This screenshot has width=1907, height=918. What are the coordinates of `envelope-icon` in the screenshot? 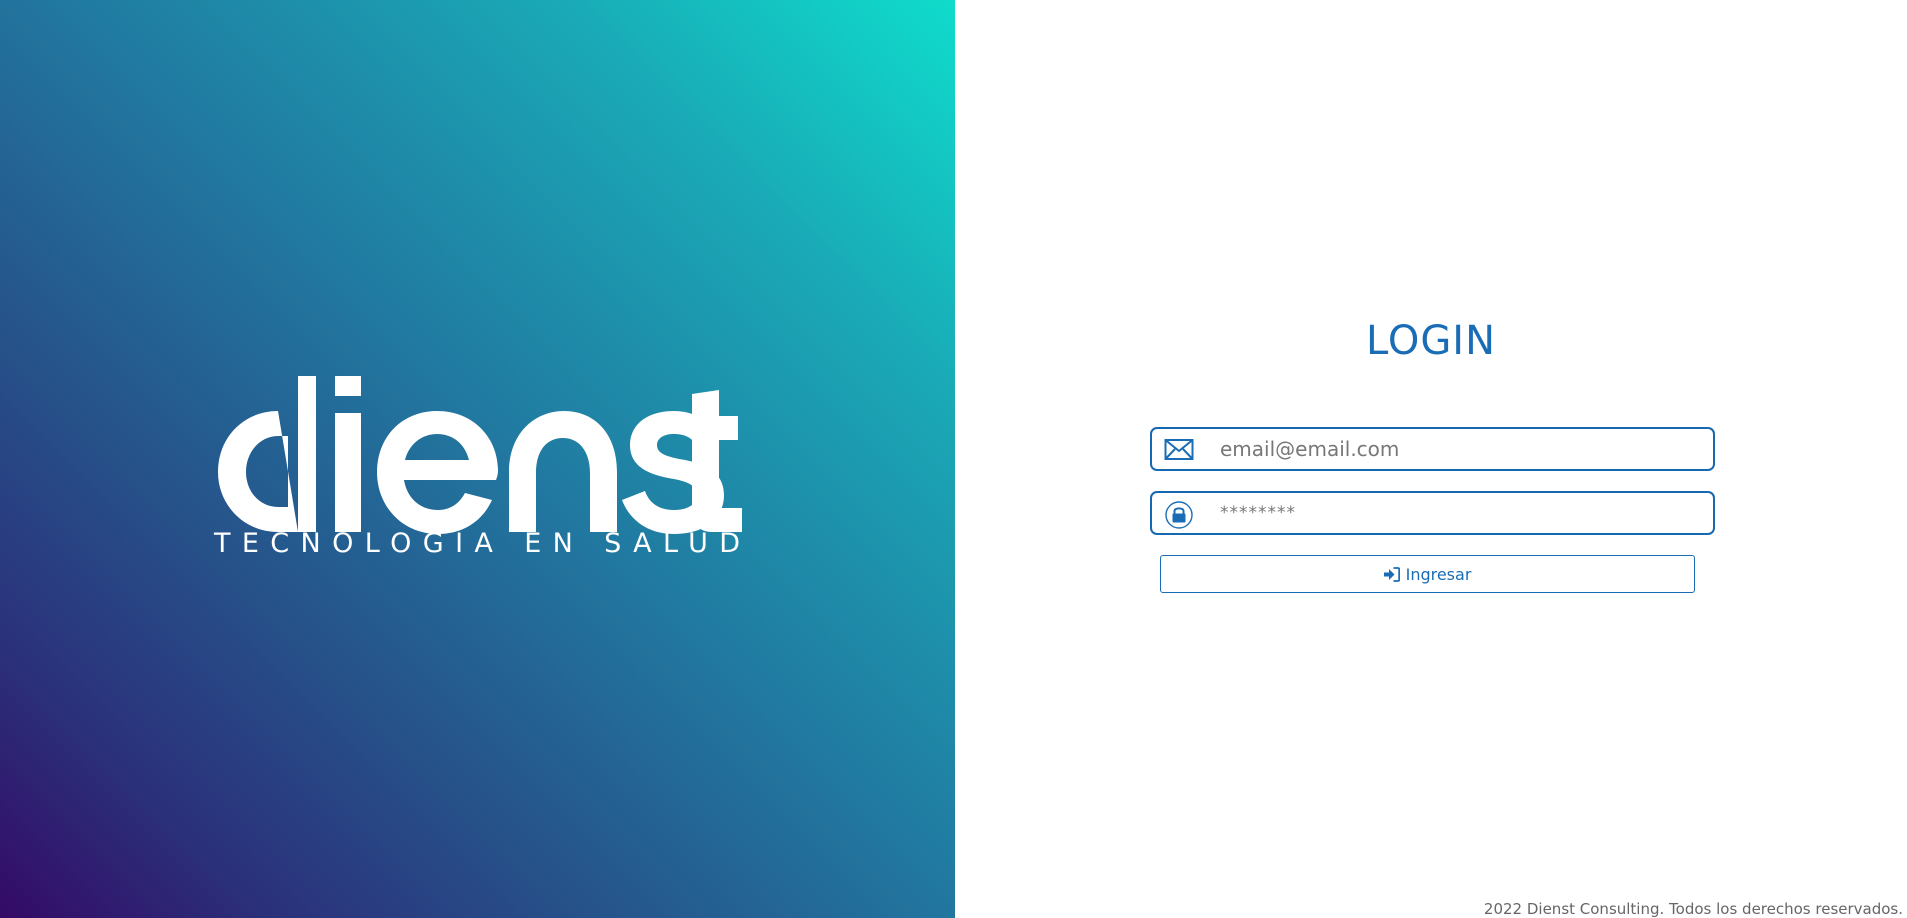 It's located at (1179, 450).